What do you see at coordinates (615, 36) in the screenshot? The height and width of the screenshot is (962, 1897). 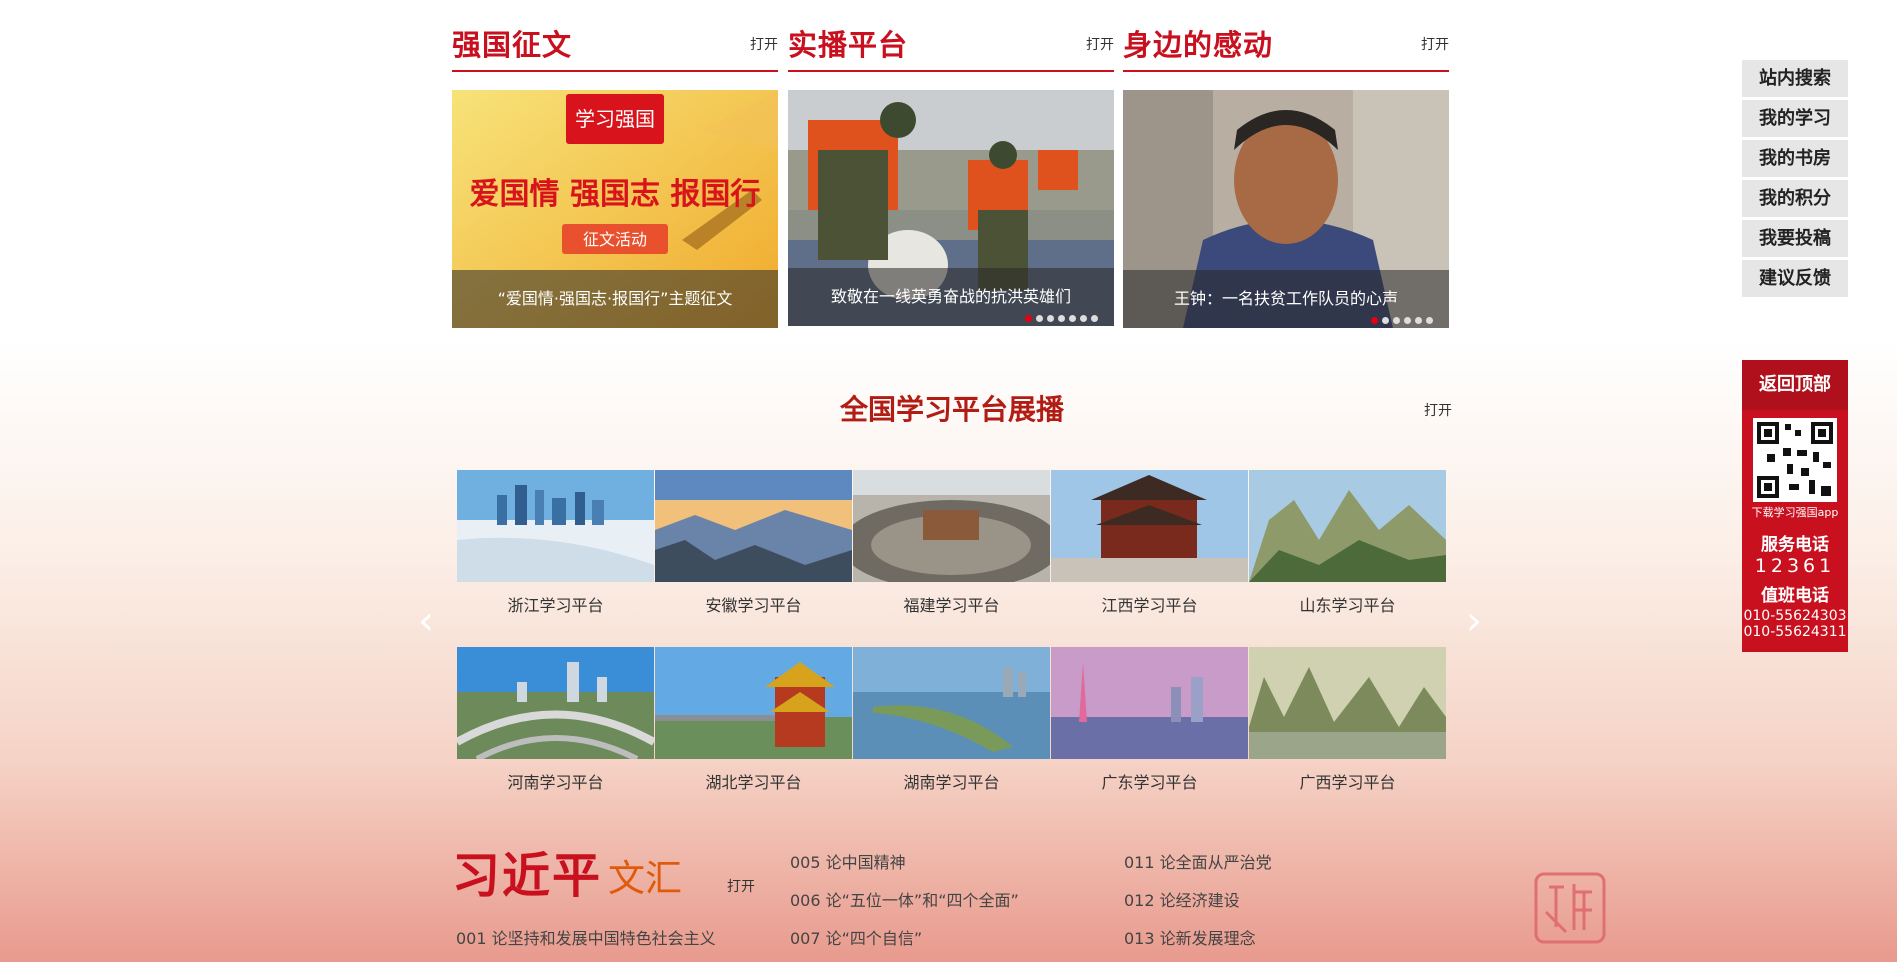 I see `section-header: 强国征文 打开` at bounding box center [615, 36].